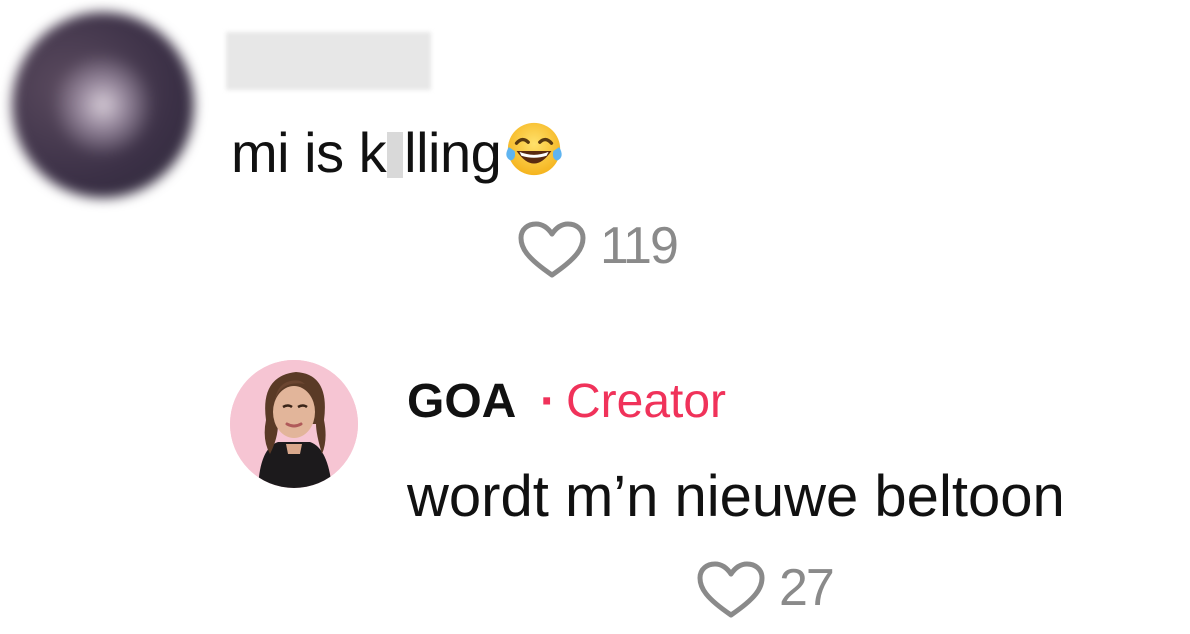  Describe the element at coordinates (395, 155) in the screenshot. I see `censor-bar` at that location.